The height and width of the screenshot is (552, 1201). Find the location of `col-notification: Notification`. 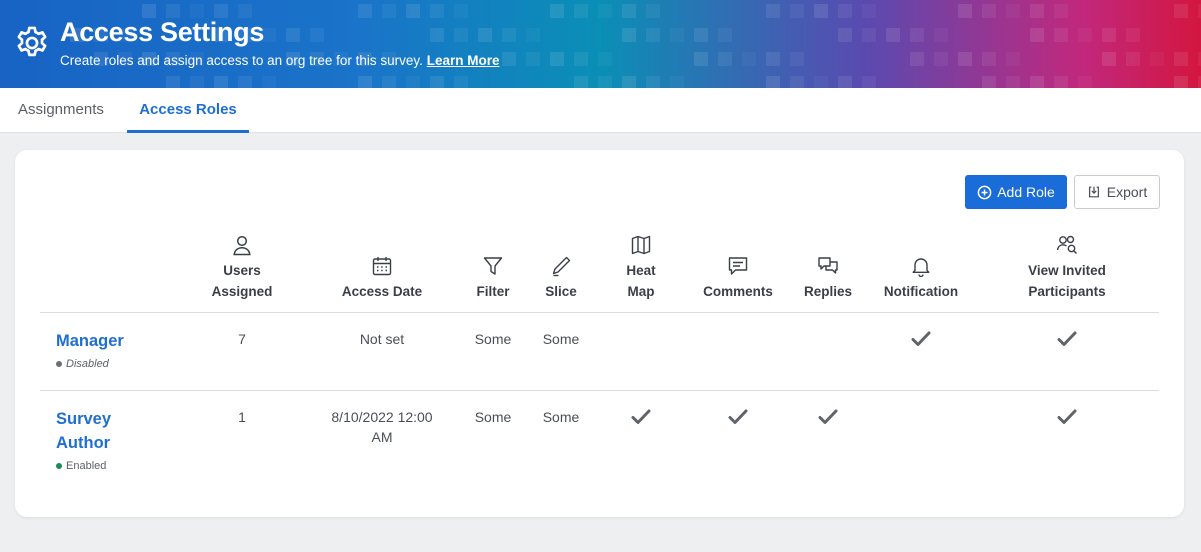

col-notification: Notification is located at coordinates (921, 278).